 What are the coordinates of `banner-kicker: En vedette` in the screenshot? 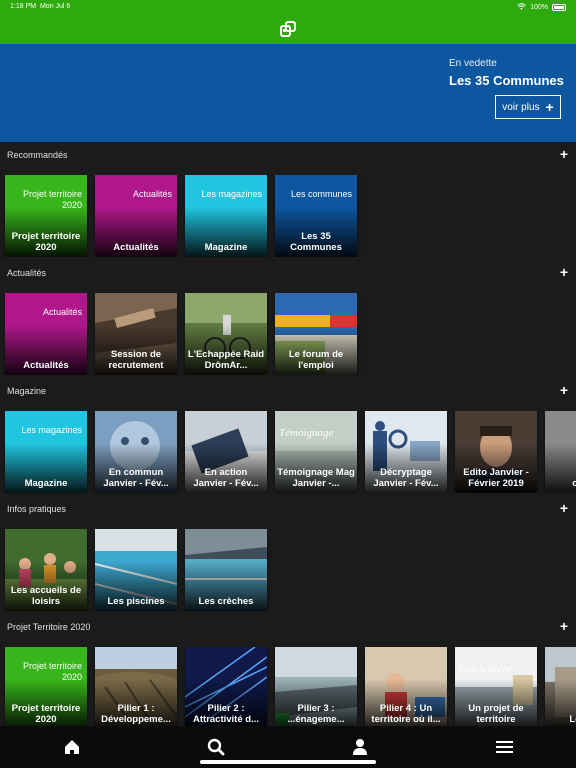 It's located at (473, 63).